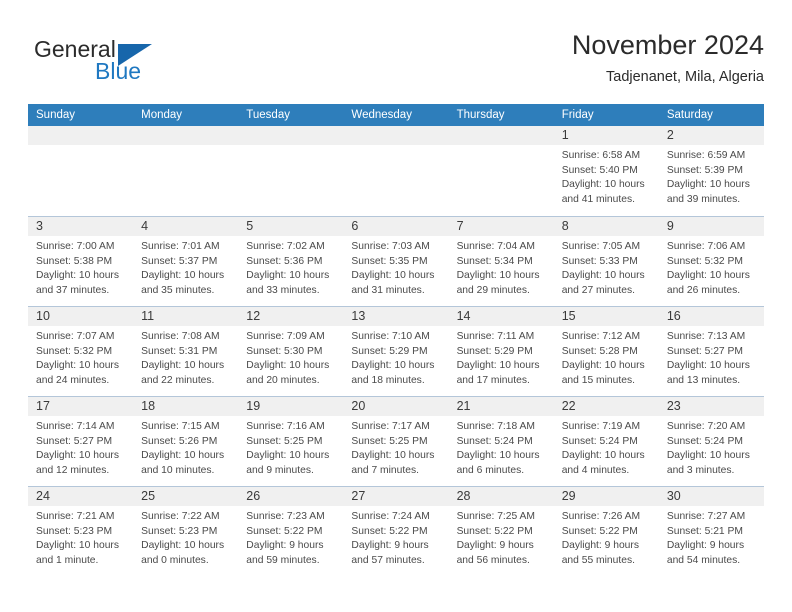 The image size is (792, 612). Describe the element at coordinates (124, 62) in the screenshot. I see `general-blue-logo: General Blue` at that location.